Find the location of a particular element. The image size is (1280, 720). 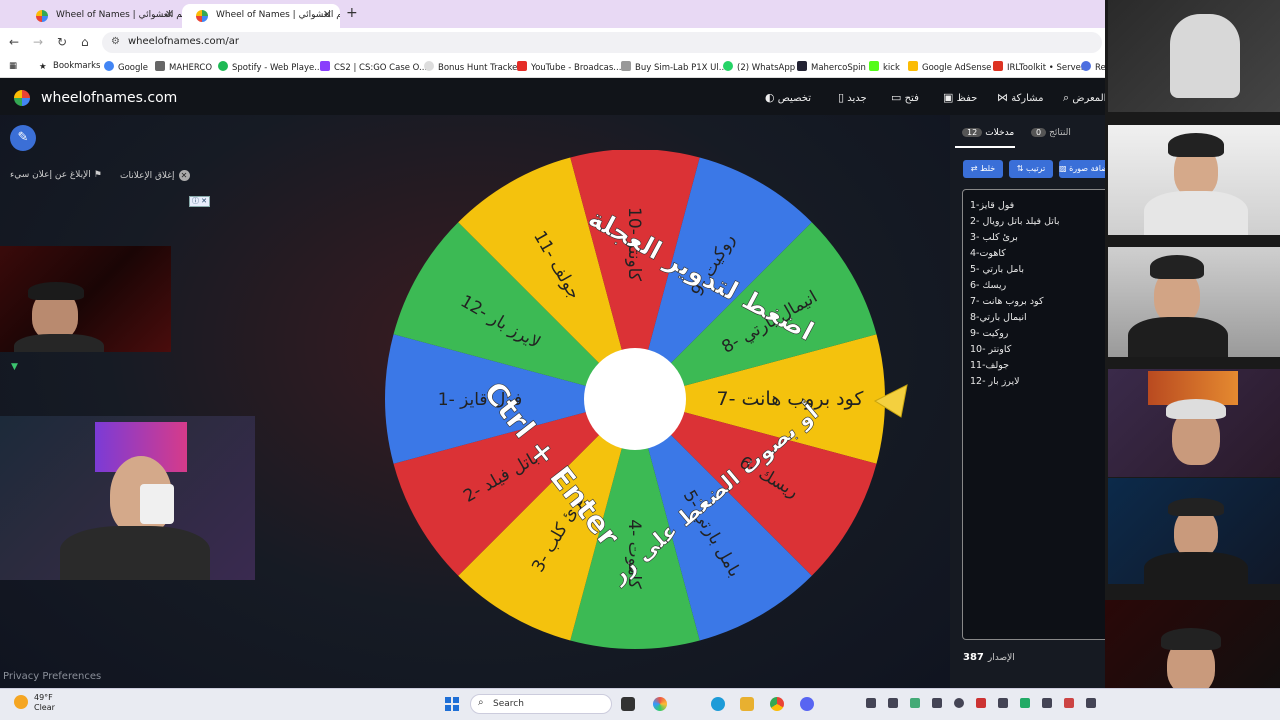

entry-line: بامل بارتي -5 is located at coordinates (997, 269).